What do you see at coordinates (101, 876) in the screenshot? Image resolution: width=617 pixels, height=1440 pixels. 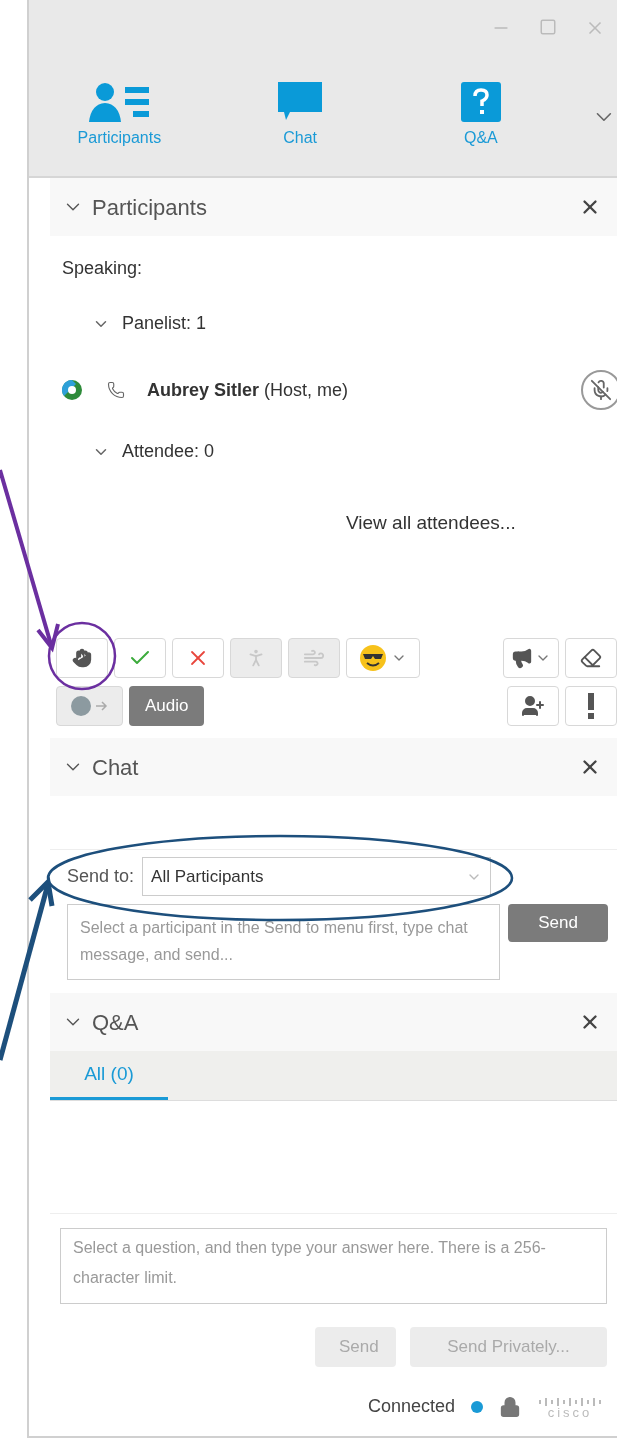 I see `send-to-label: Send to:` at bounding box center [101, 876].